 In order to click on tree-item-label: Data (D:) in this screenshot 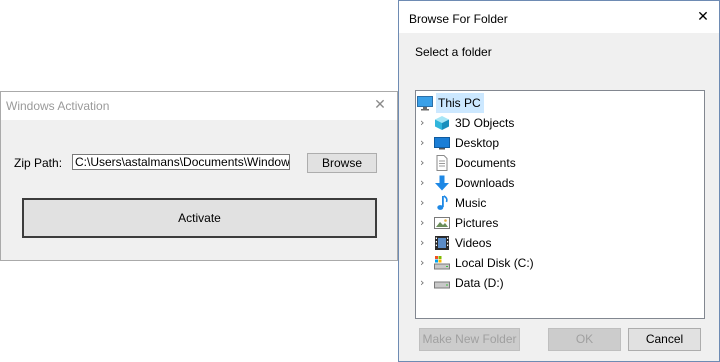, I will do `click(479, 283)`.